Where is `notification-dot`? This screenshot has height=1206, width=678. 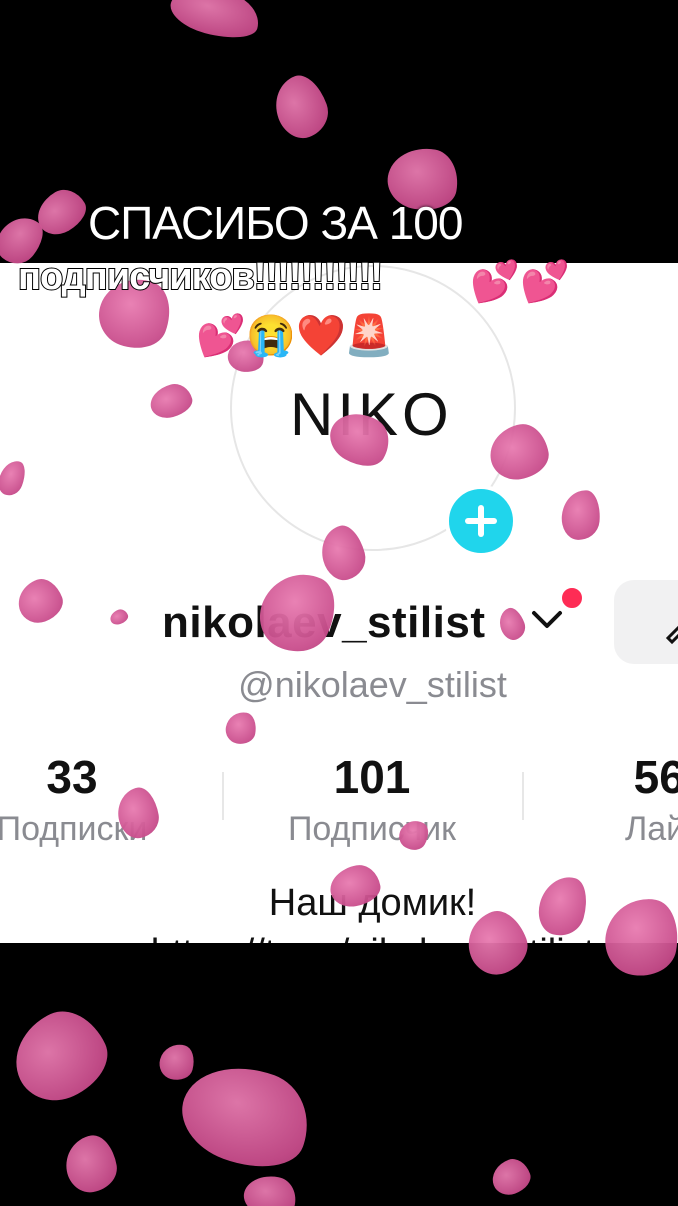 notification-dot is located at coordinates (572, 598).